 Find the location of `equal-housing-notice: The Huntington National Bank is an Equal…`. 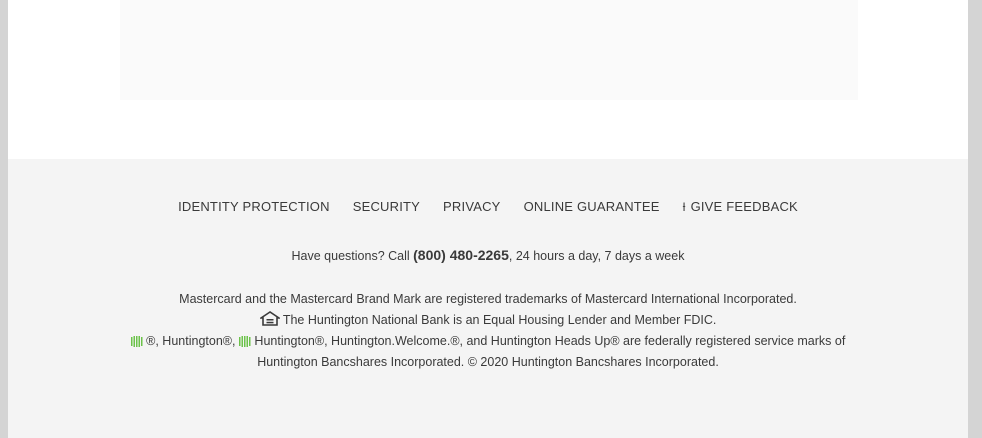

equal-housing-notice: The Huntington National Bank is an Equal… is located at coordinates (488, 320).